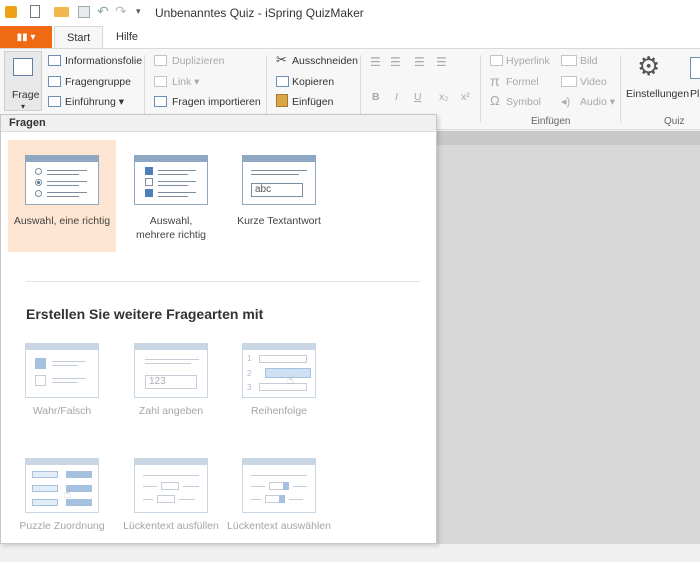  Describe the element at coordinates (249, 387) in the screenshot. I see `sequence-number: 3` at that location.